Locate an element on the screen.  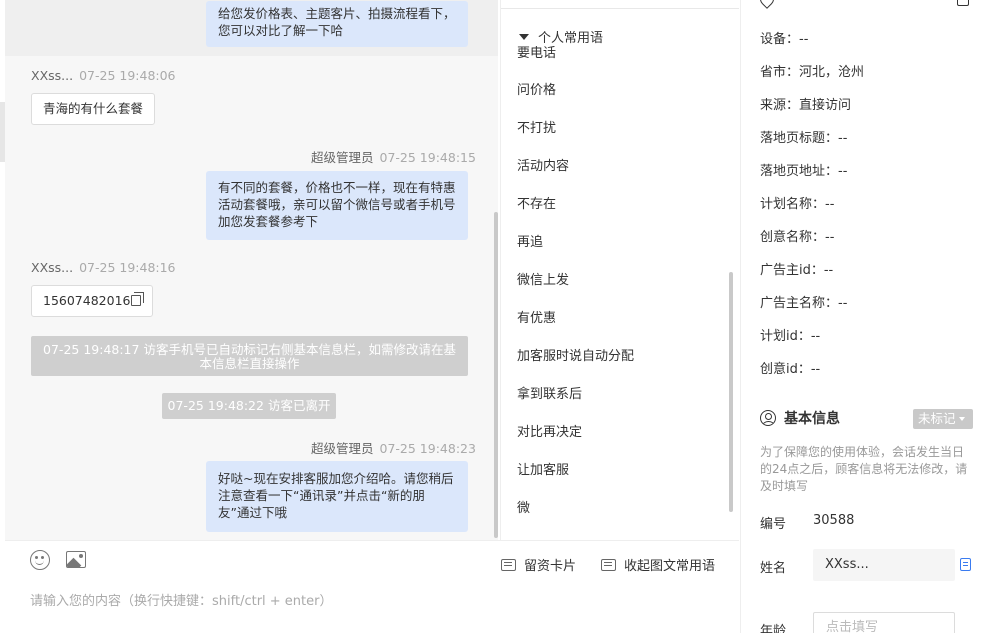
system-notice: 07-25 19:48:22 访客已离开 is located at coordinates (249, 406).